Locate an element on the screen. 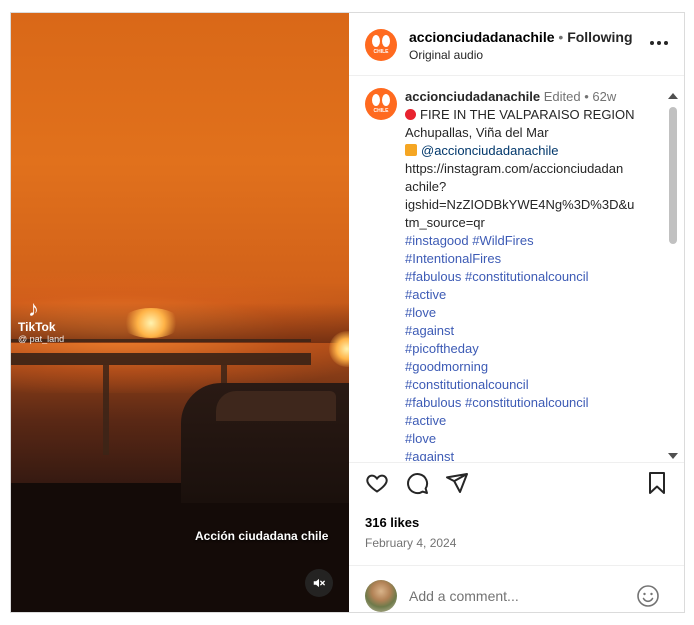 The image size is (694, 625). fire-flame is located at coordinates (151, 323).